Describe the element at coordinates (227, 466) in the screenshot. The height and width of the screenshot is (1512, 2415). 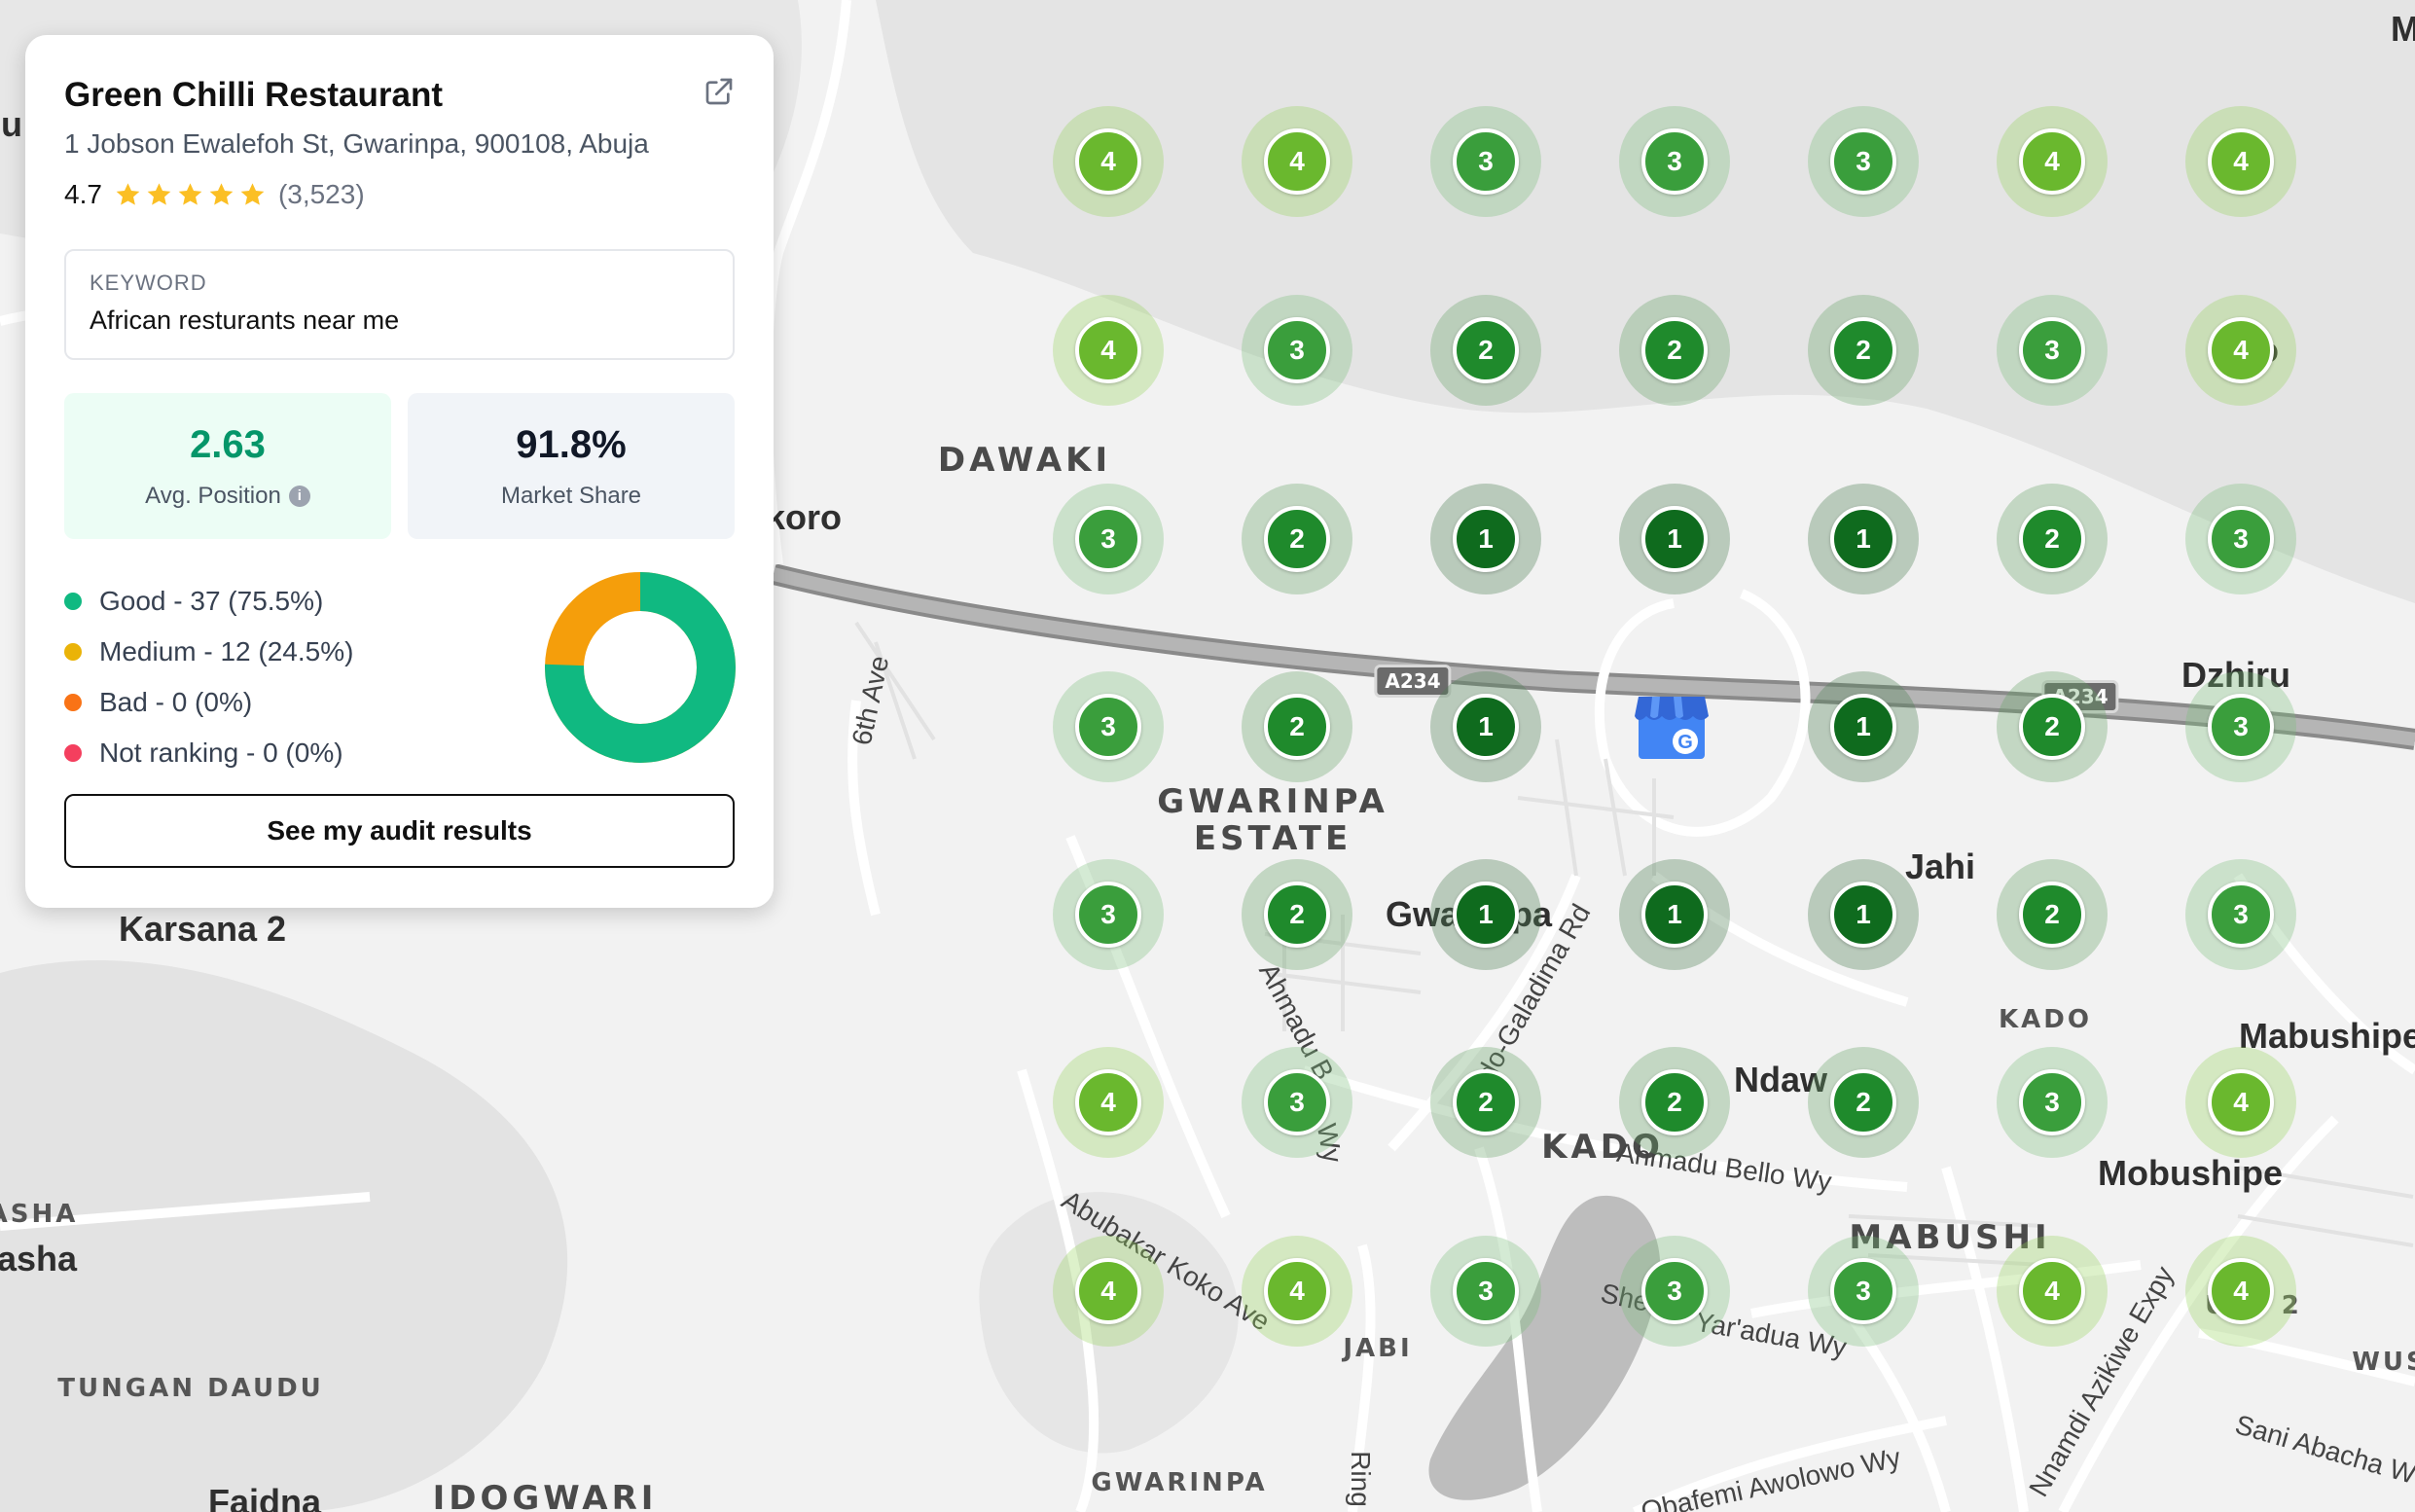
I see `avg-position-stat: 2.63 Avg. Position i` at that location.